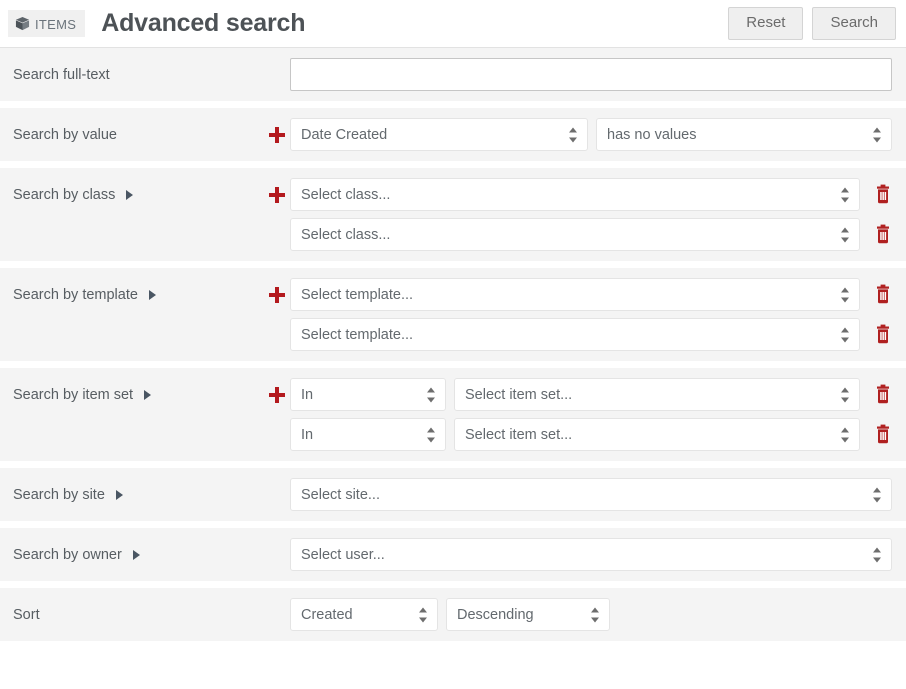  Describe the element at coordinates (344, 134) in the screenshot. I see `value-property-text: Date Created` at that location.